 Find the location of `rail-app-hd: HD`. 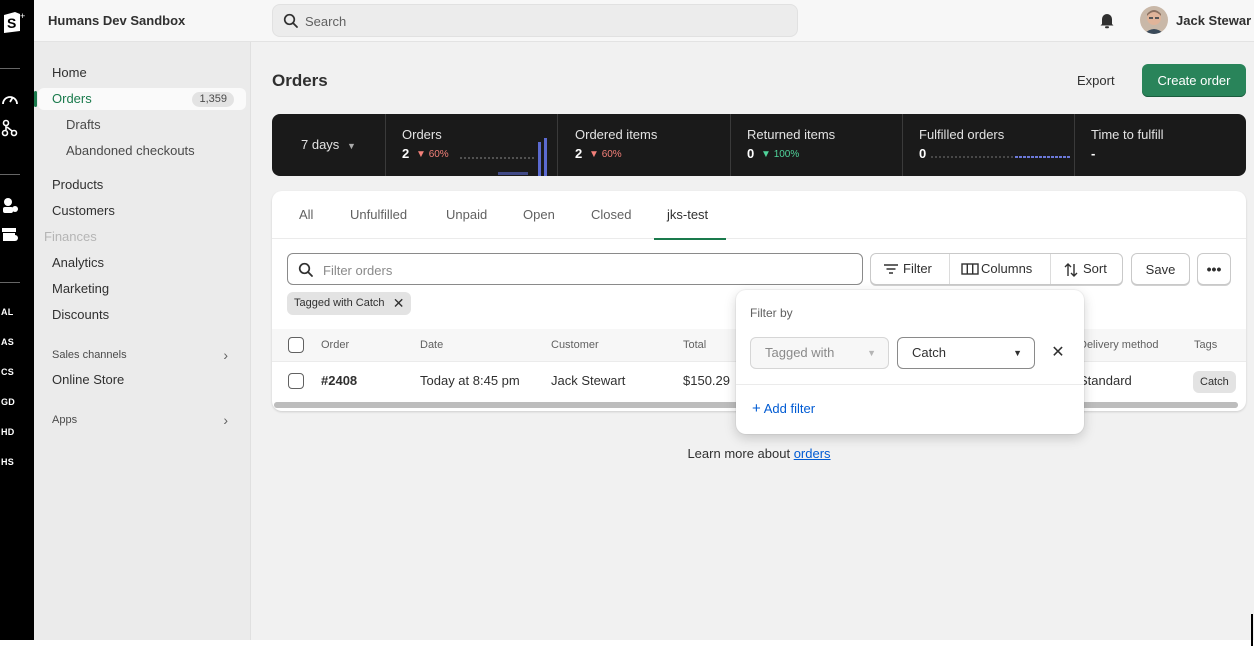

rail-app-hd: HD is located at coordinates (7, 432).